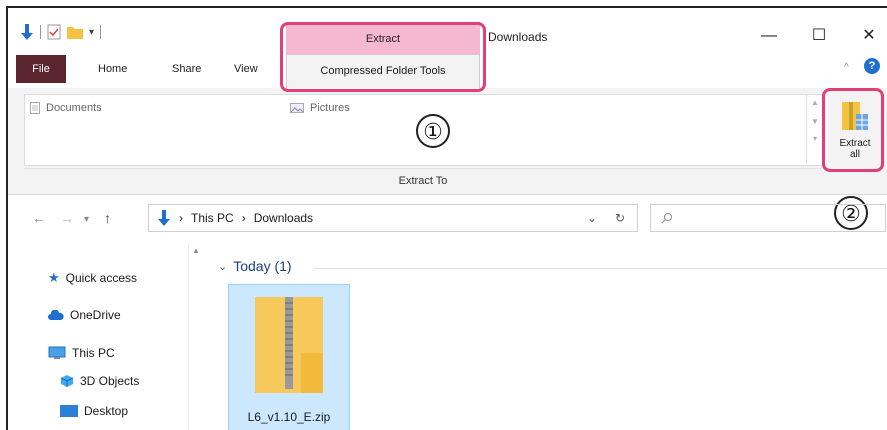 The width and height of the screenshot is (887, 430). What do you see at coordinates (819, 36) in the screenshot?
I see `maximize-button: ☐` at bounding box center [819, 36].